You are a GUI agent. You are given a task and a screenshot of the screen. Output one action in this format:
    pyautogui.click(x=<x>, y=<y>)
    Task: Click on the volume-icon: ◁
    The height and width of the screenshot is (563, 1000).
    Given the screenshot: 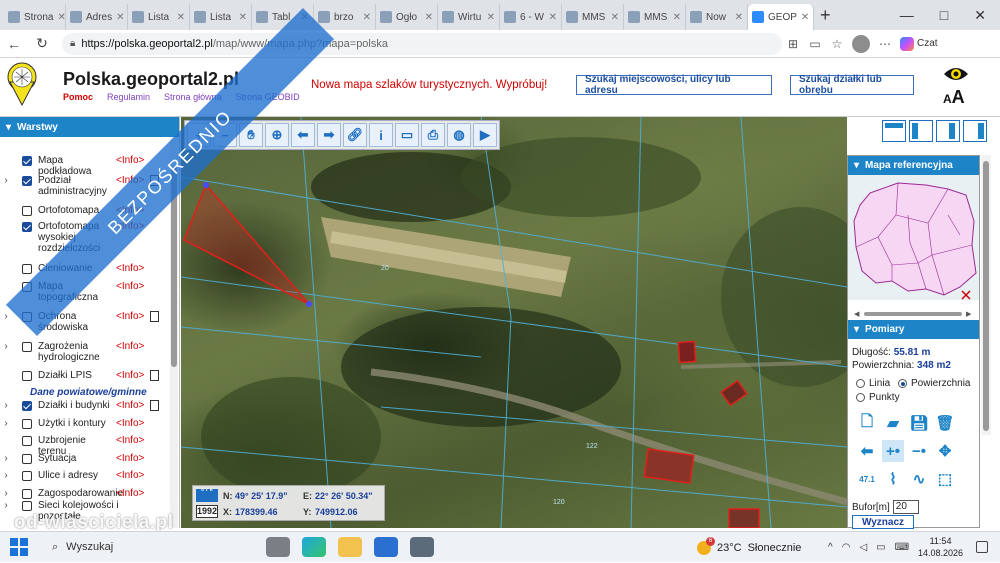 What is the action you would take?
    pyautogui.click(x=863, y=547)
    